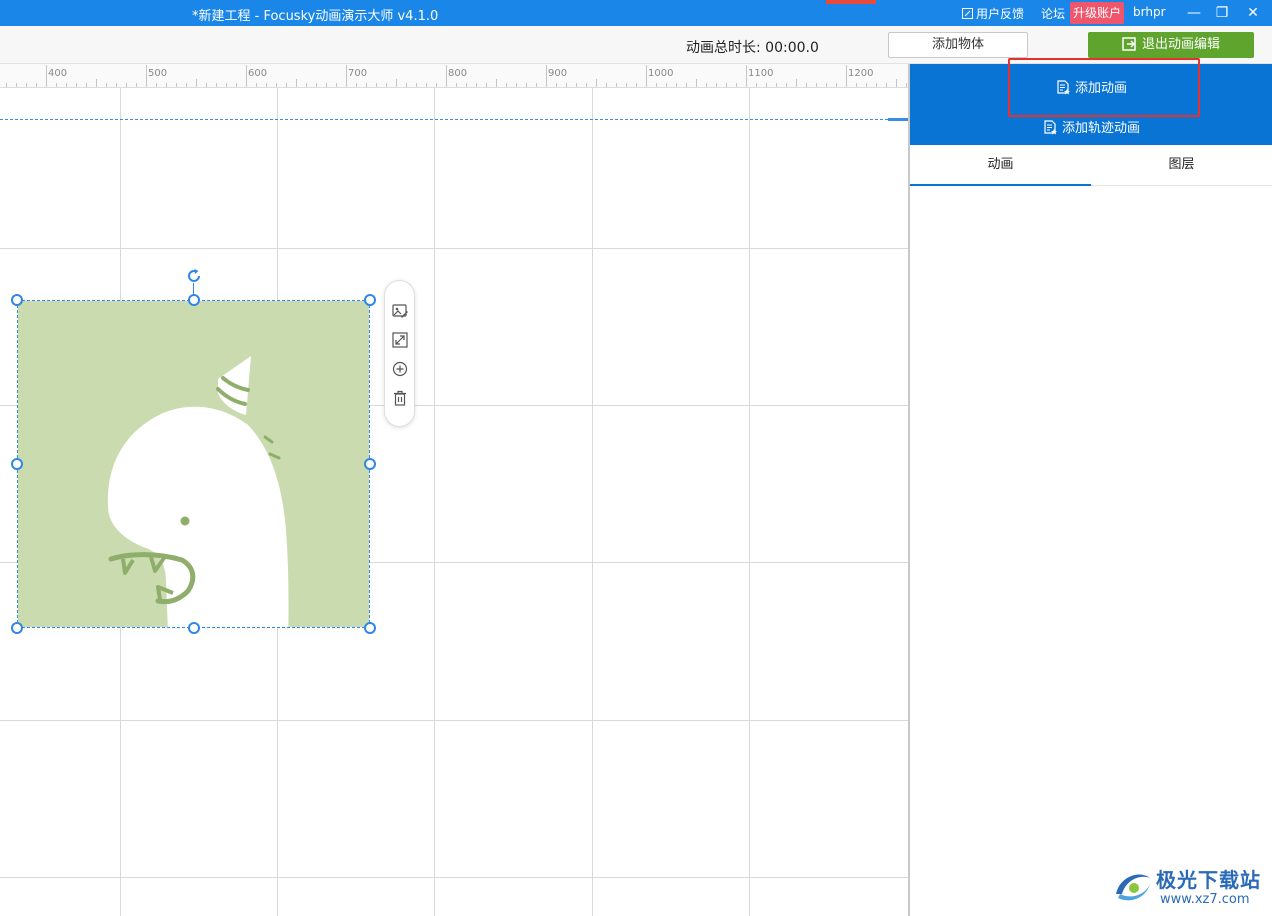 The width and height of the screenshot is (1272, 916). I want to click on restore-button: ❐, so click(1222, 13).